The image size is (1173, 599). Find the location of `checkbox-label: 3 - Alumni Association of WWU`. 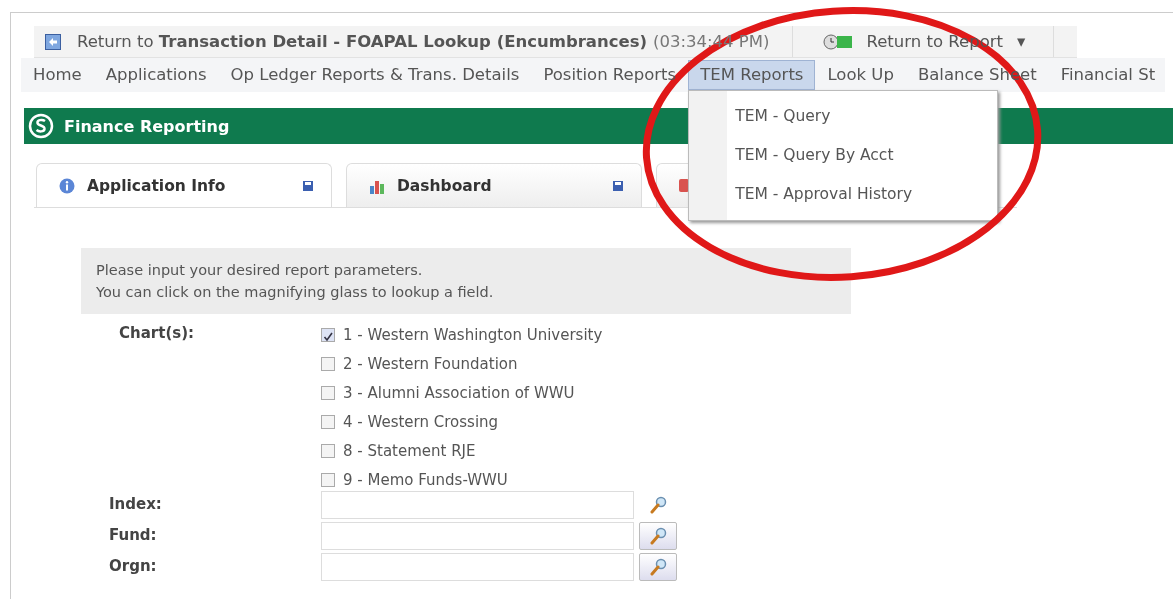

checkbox-label: 3 - Alumni Association of WWU is located at coordinates (459, 393).